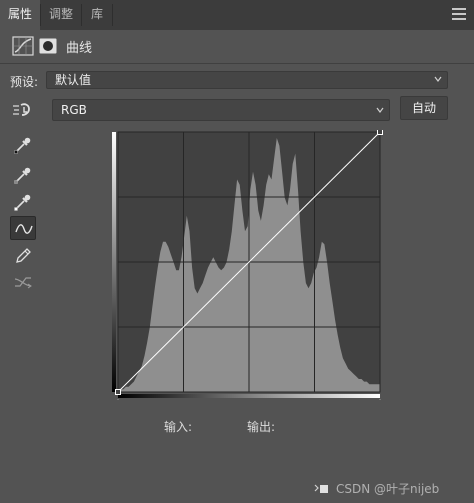 The image size is (474, 503). I want to click on csdn-watermark: CSDN @叶子nijeb, so click(388, 489).